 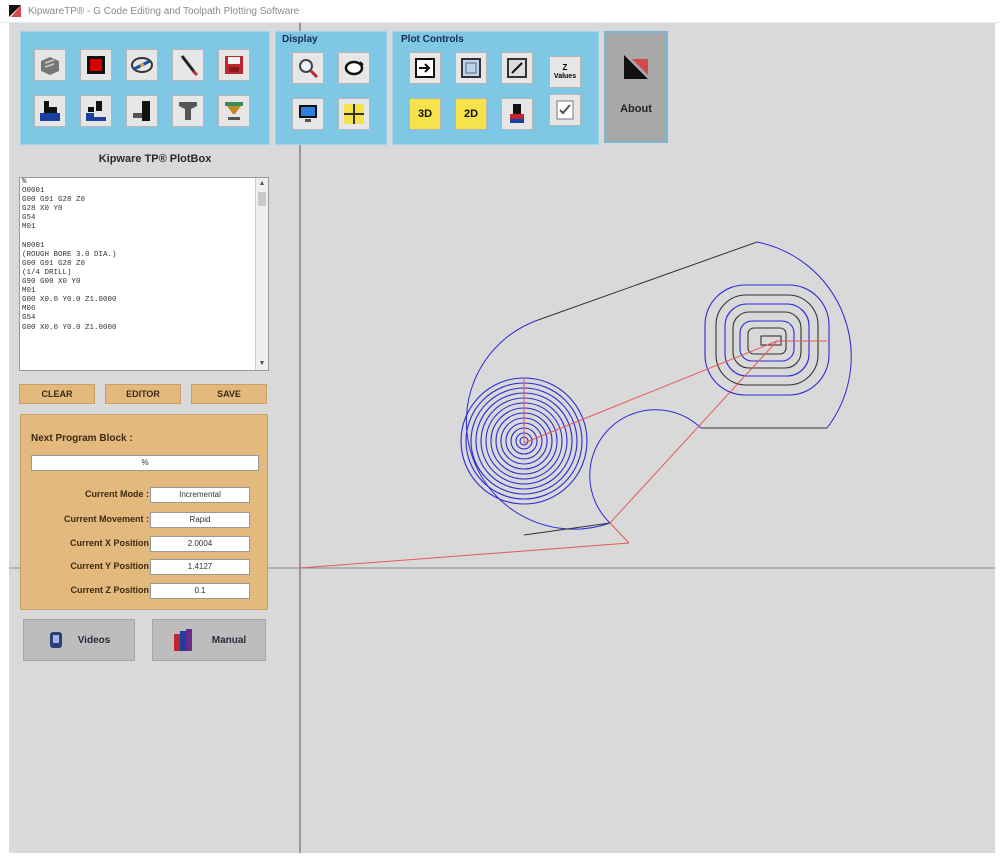 I want to click on y-position-label: Current Y Position, so click(x=109, y=566).